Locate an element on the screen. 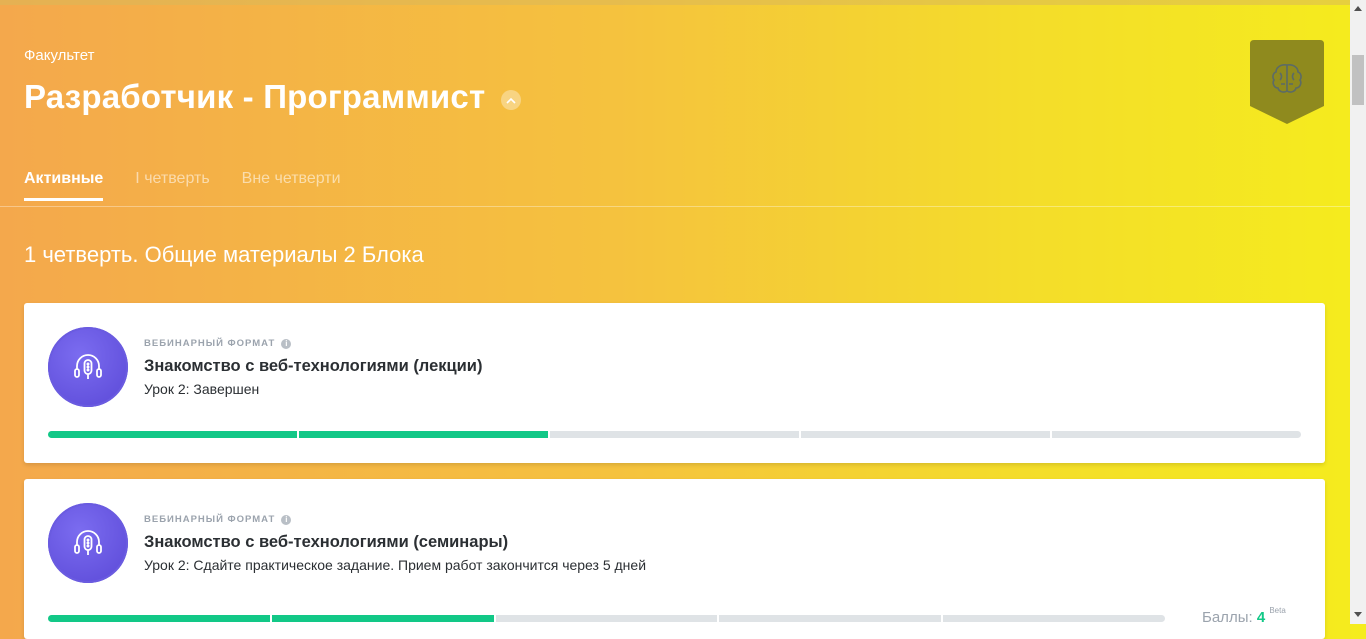 Image resolution: width=1366 pixels, height=639 pixels. scroll-up-button is located at coordinates (1358, 8).